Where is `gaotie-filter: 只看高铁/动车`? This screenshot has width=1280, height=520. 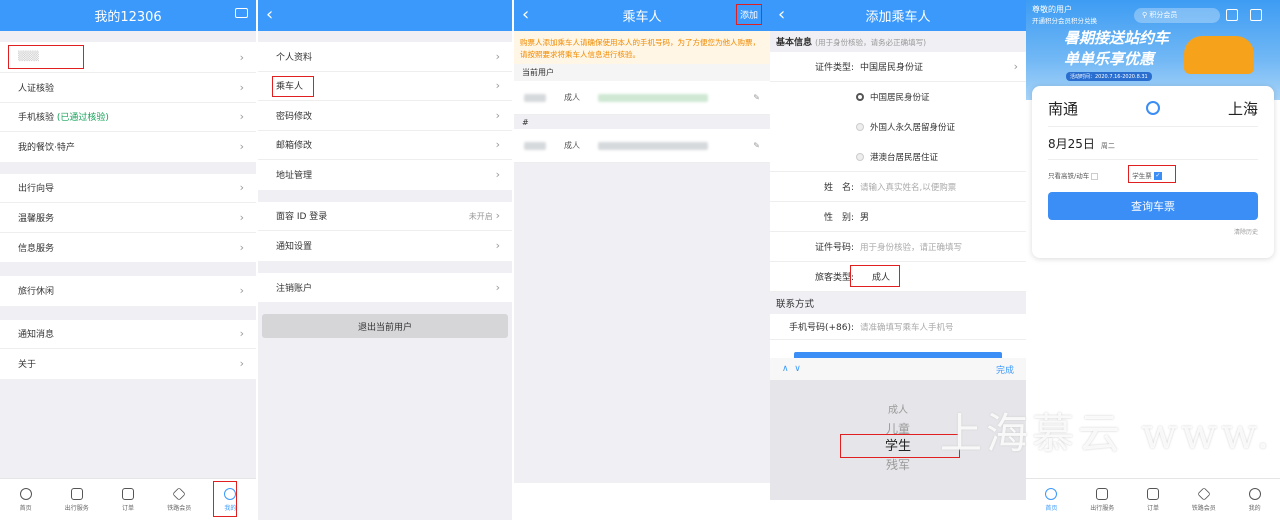 gaotie-filter: 只看高铁/动车 is located at coordinates (1073, 175).